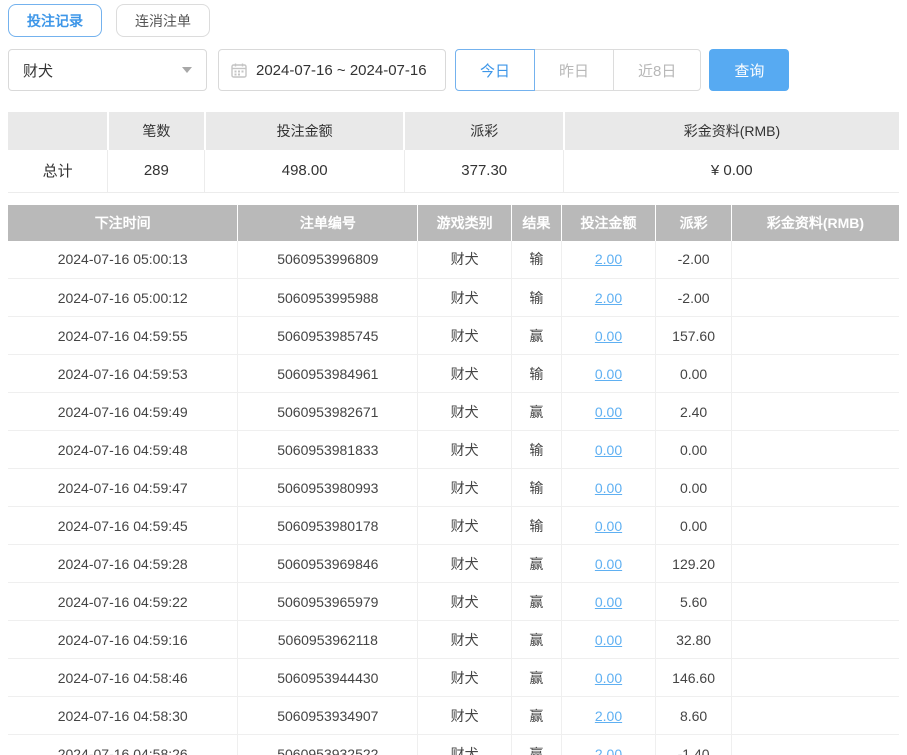  Describe the element at coordinates (123, 715) in the screenshot. I see `cell-bet-time: 2024-07-16 04:58:30` at that location.